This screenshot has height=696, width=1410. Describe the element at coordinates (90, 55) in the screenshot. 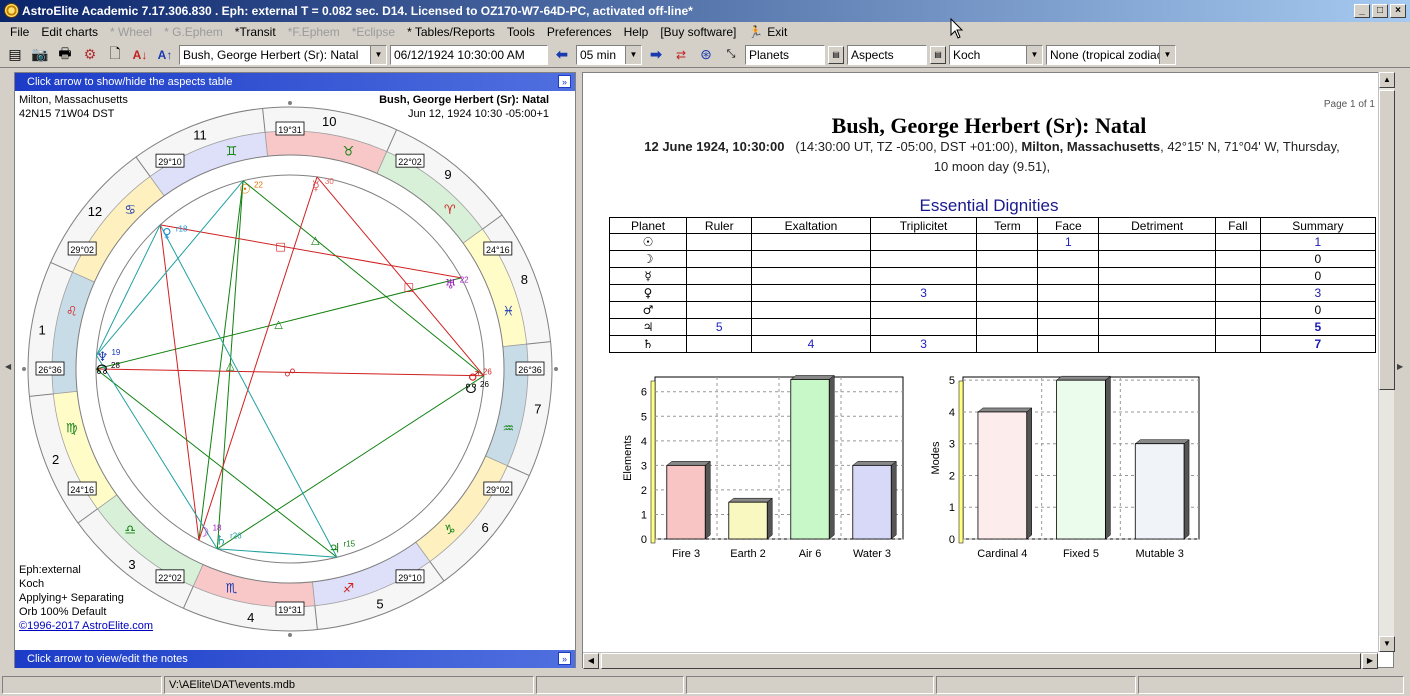

I see `settings-icon: ⚙` at that location.